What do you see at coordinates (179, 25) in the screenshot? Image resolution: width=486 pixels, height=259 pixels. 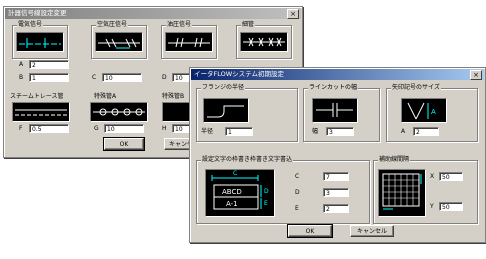 I see `group-title: 油圧信号` at bounding box center [179, 25].